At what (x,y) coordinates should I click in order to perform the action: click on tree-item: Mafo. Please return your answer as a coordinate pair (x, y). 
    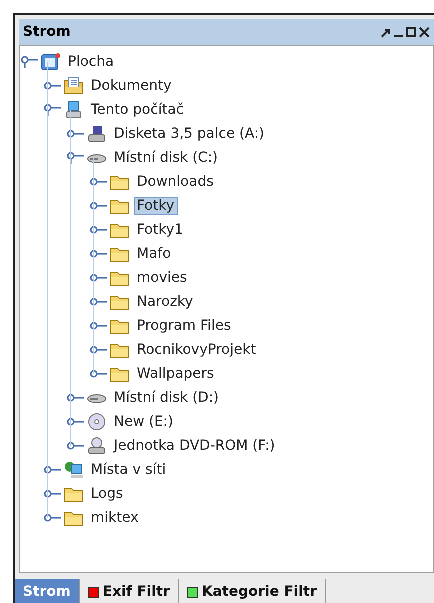
    Looking at the image, I should click on (154, 254).